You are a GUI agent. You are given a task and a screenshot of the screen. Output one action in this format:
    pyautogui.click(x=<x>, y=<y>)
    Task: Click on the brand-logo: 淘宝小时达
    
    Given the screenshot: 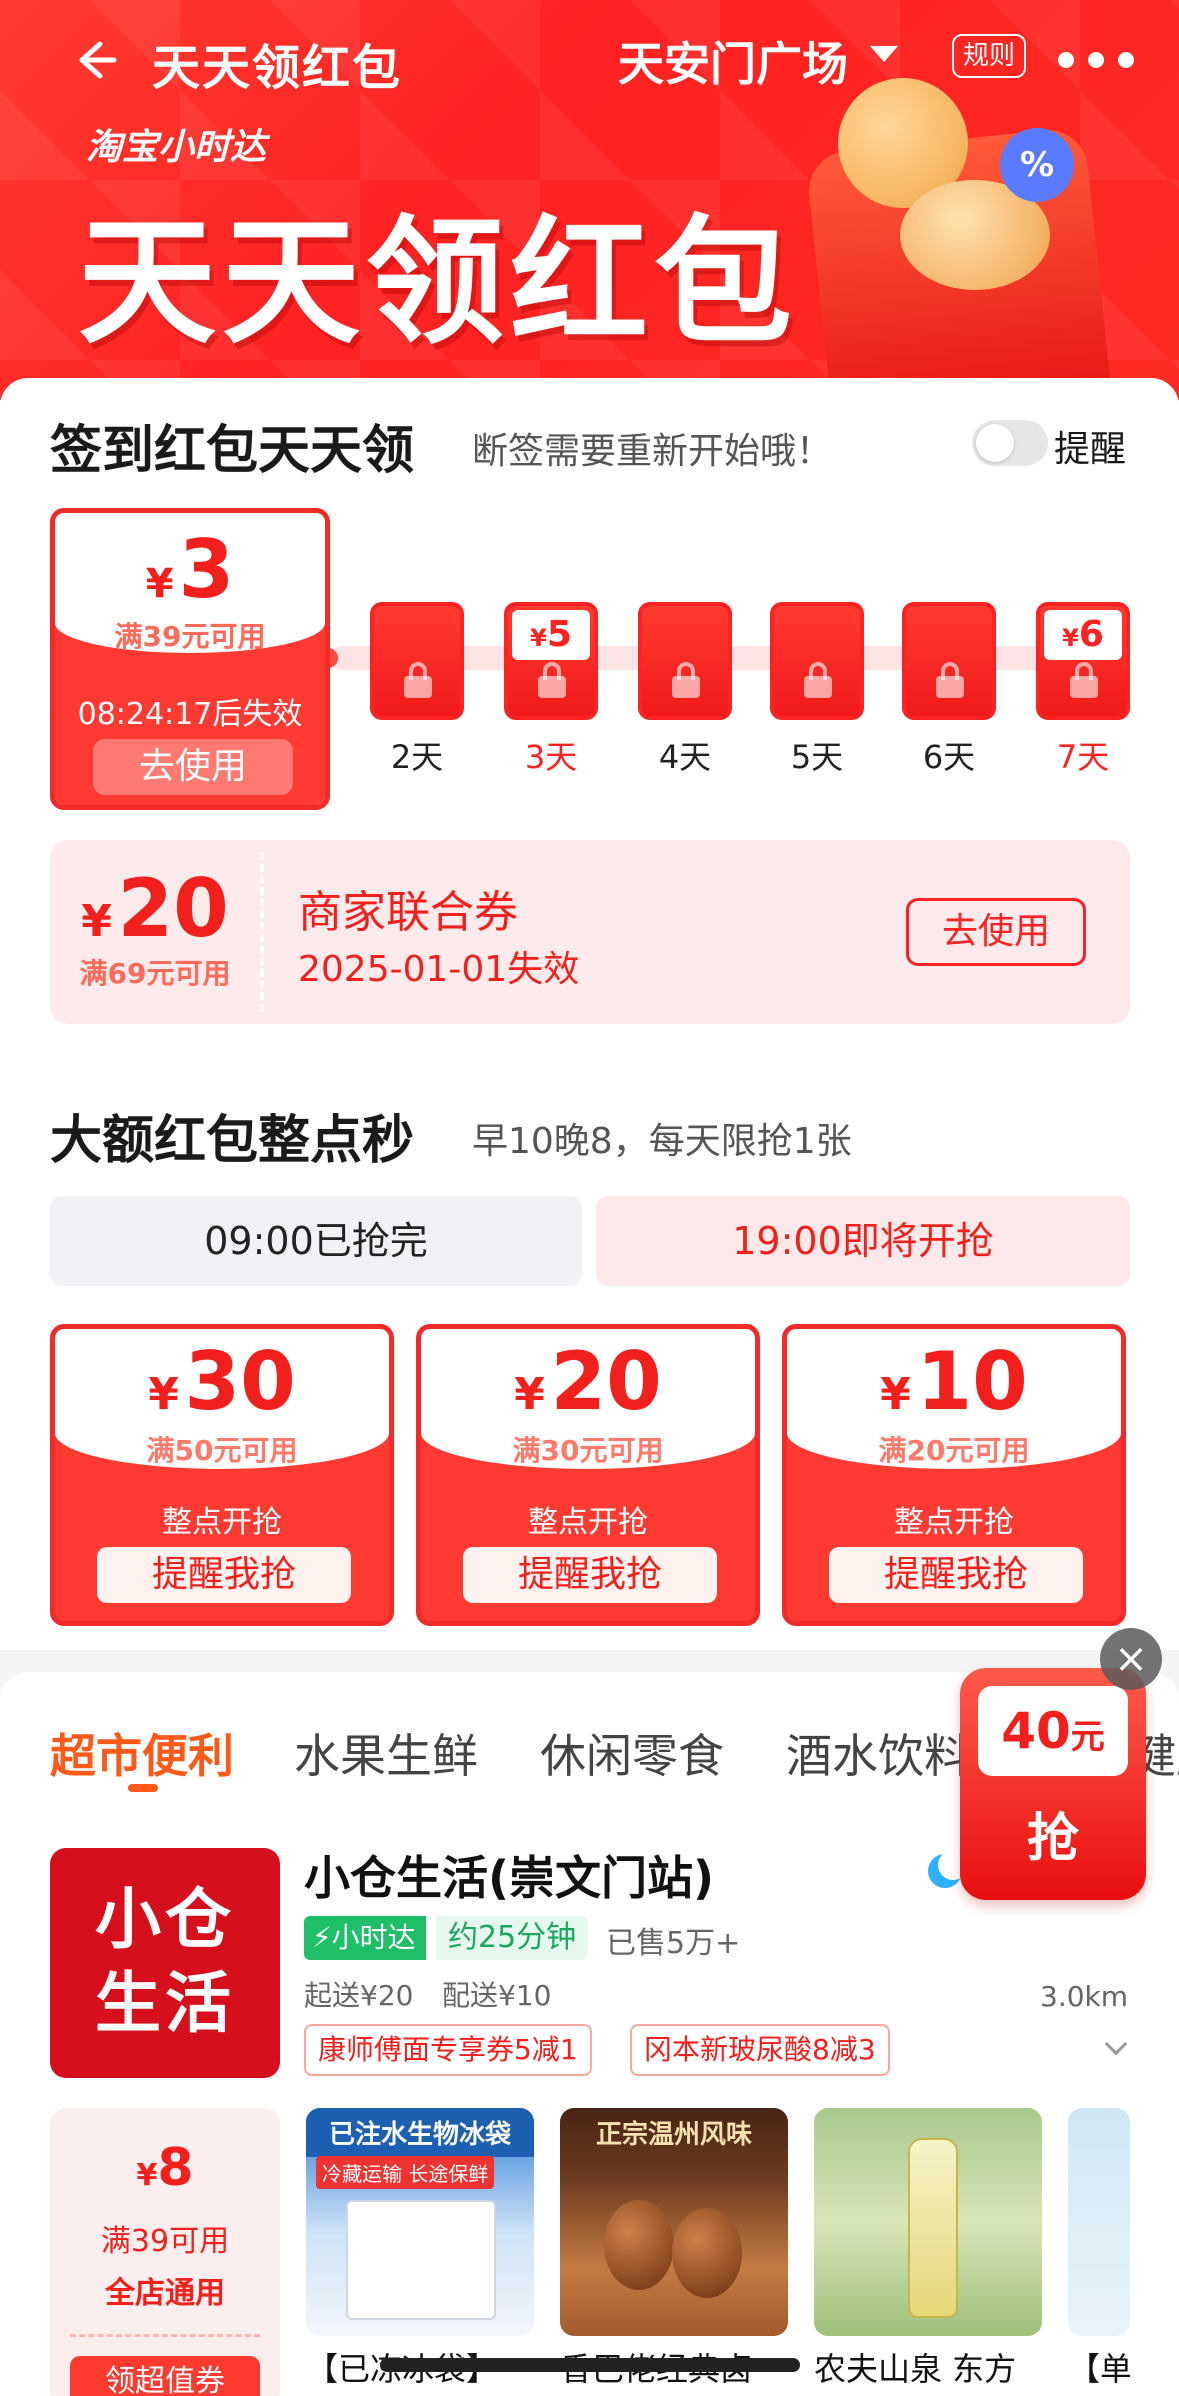 What is the action you would take?
    pyautogui.click(x=176, y=147)
    